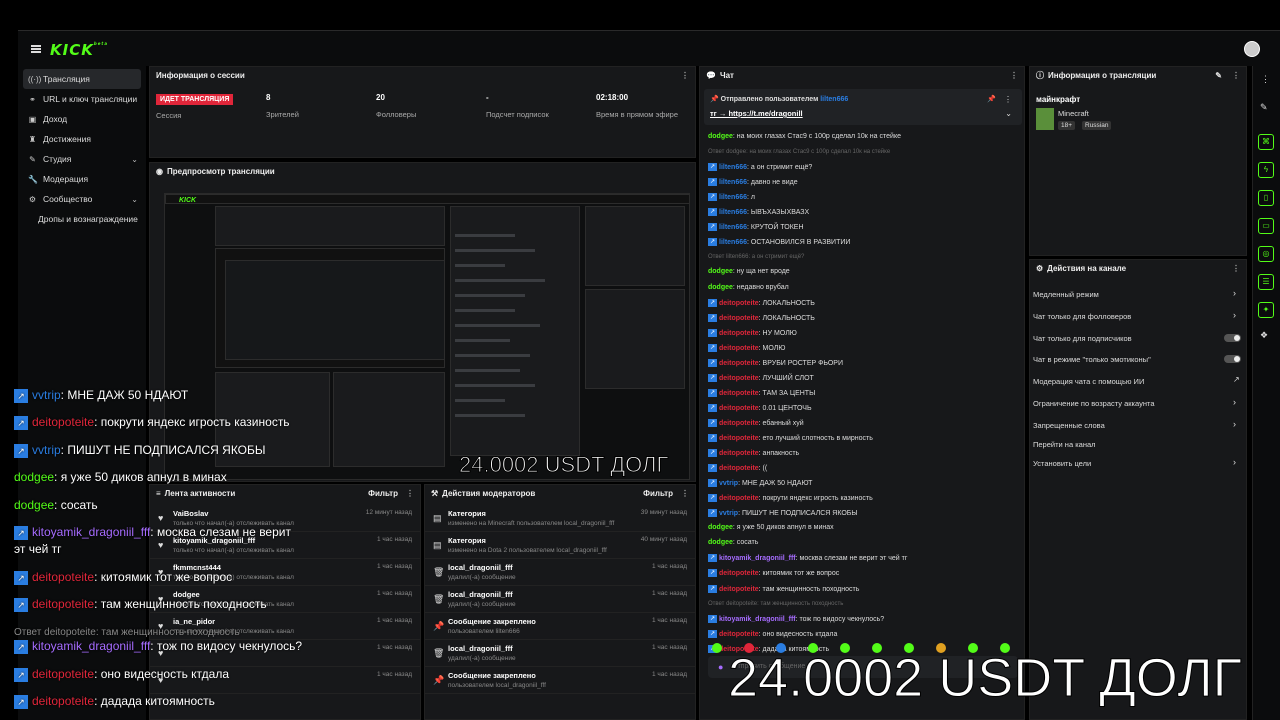 Image resolution: width=1280 pixels, height=720 pixels. Describe the element at coordinates (760, 407) in the screenshot. I see `chat-message: ↗ deitopoteite: 0.01 ЦЕНТОЧЬ` at that location.